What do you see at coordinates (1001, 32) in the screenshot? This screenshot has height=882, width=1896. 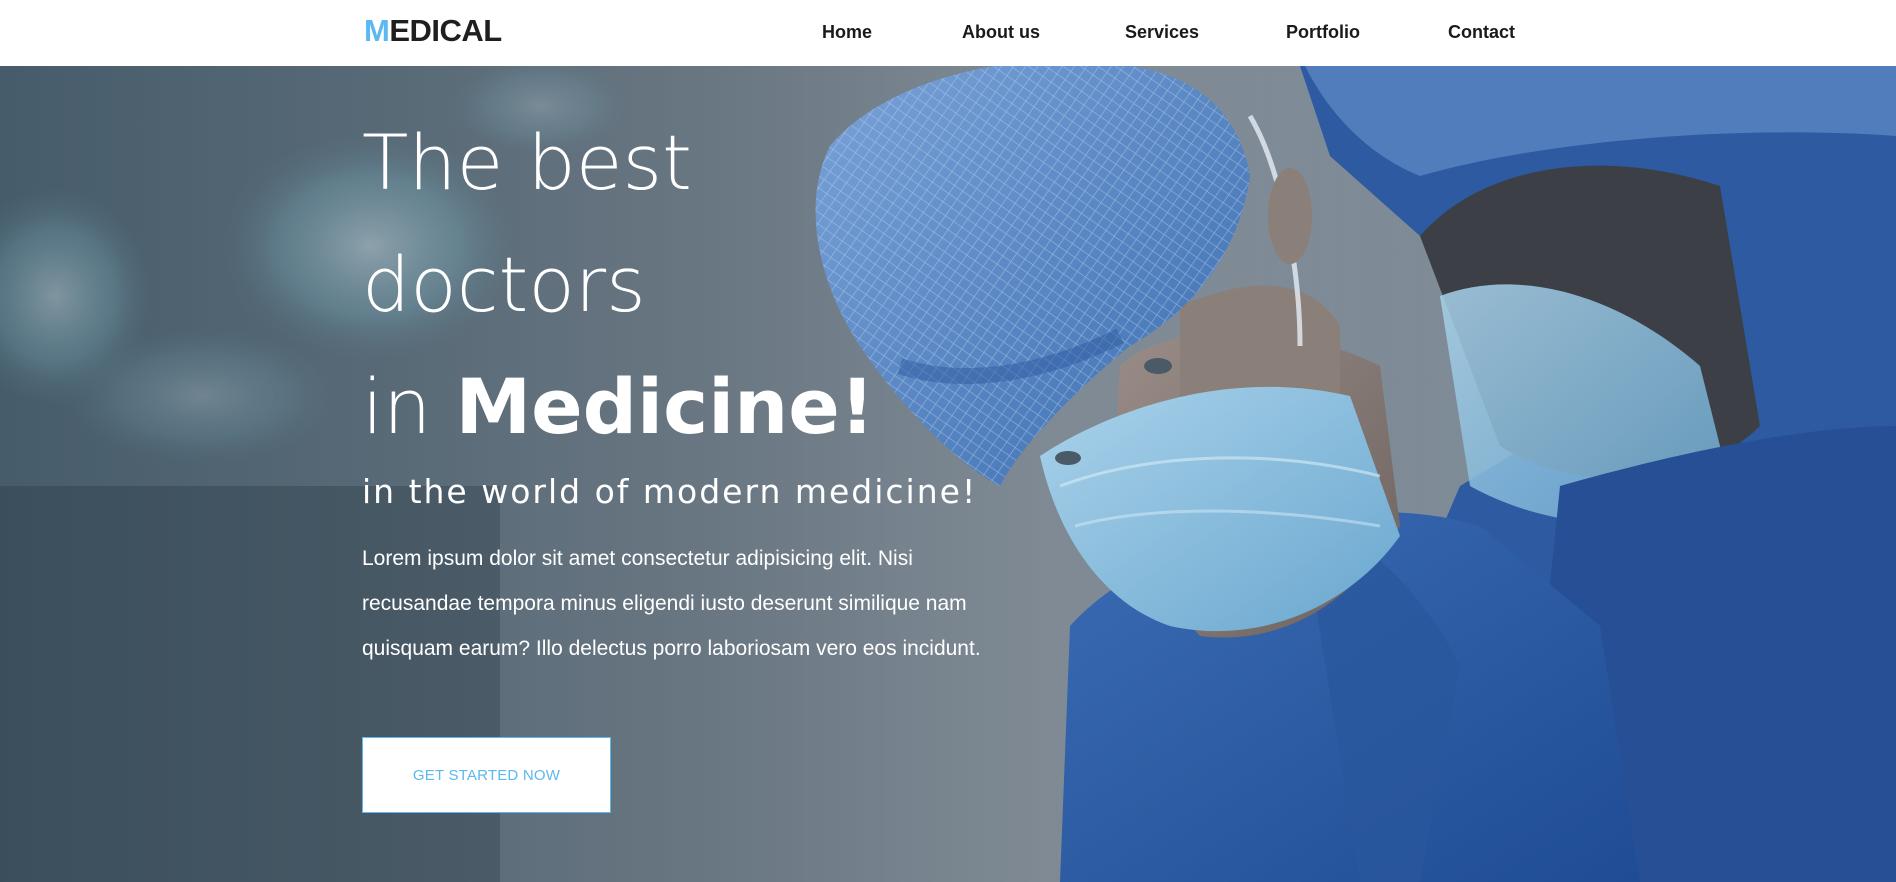 I see `nav-item-about-us: About us` at bounding box center [1001, 32].